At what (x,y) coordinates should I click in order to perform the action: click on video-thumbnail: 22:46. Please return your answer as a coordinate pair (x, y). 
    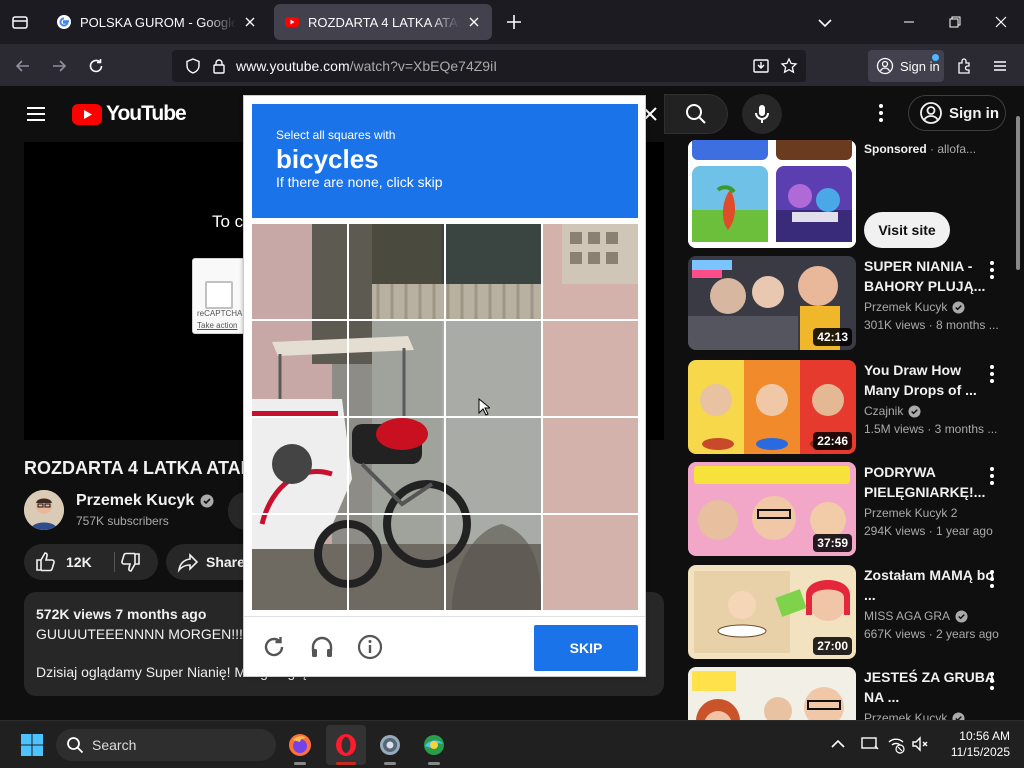
    Looking at the image, I should click on (772, 407).